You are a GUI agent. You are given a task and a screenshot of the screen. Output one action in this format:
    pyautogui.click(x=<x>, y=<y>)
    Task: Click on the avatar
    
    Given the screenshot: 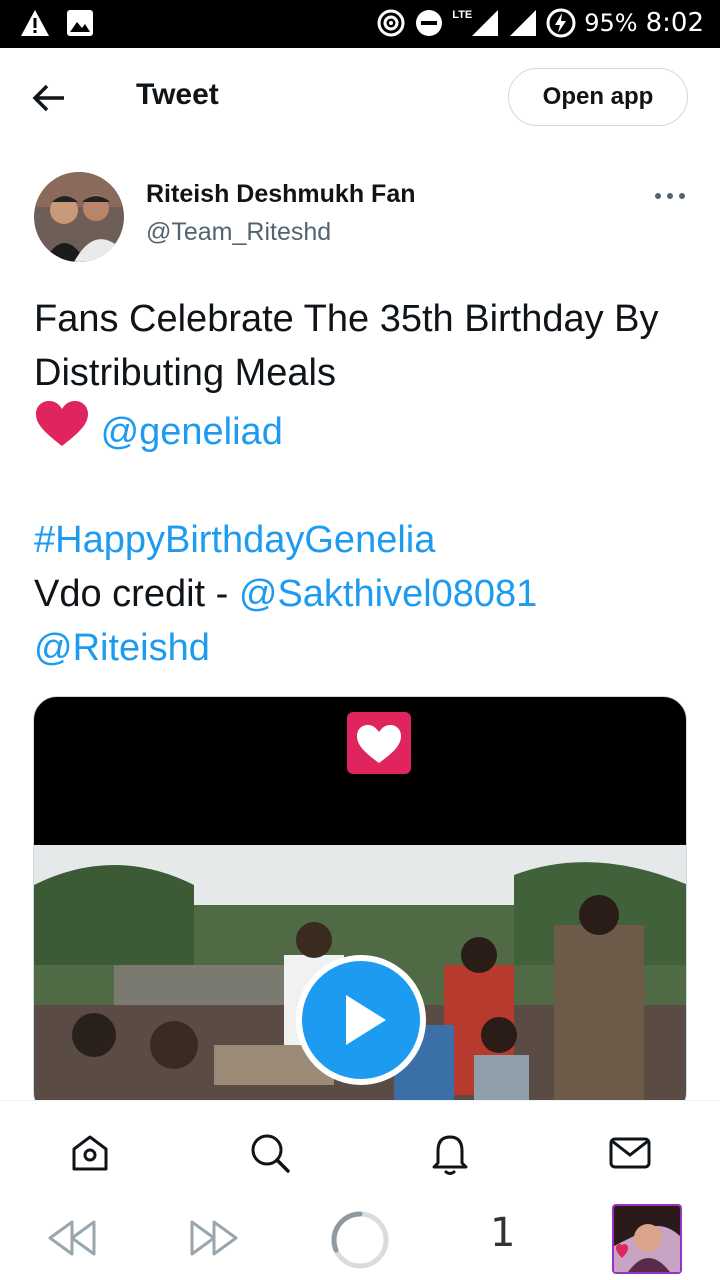 What is the action you would take?
    pyautogui.click(x=79, y=217)
    